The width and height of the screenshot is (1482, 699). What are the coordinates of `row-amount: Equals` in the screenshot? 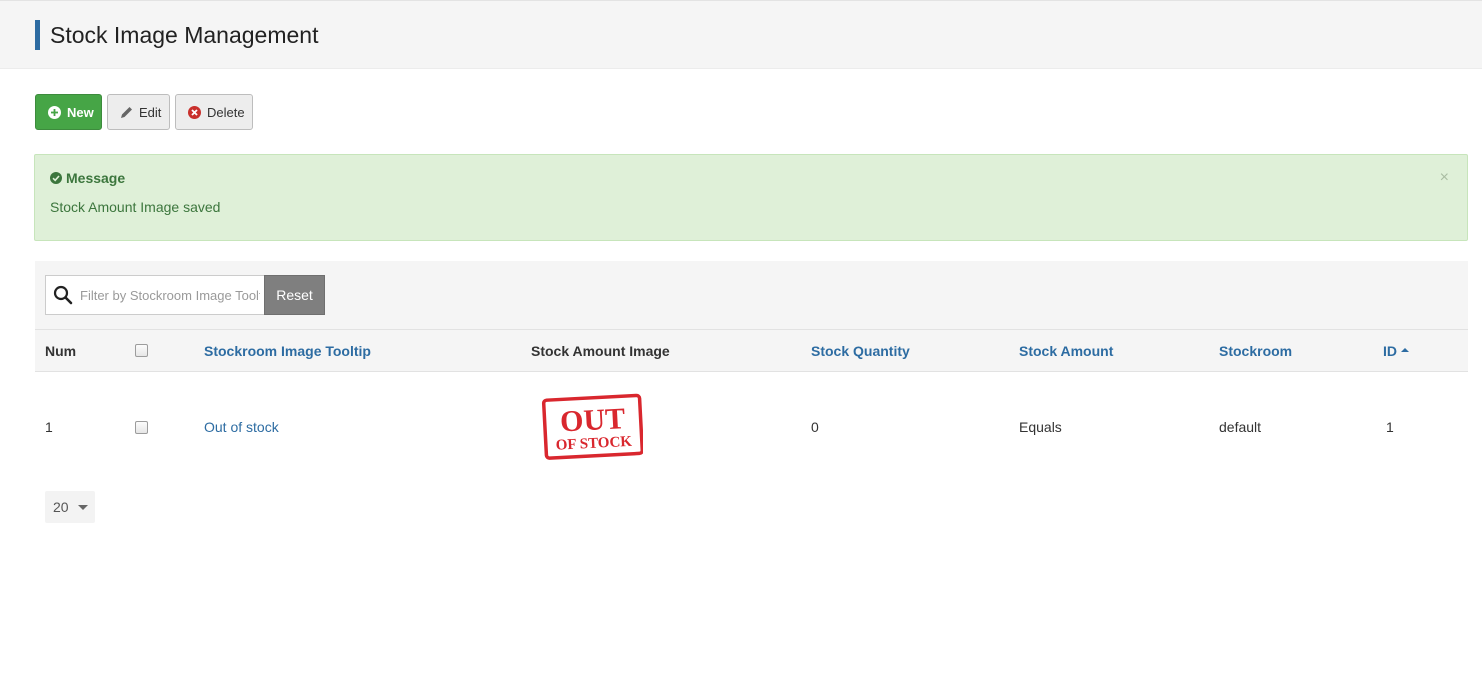 It's located at (1040, 427).